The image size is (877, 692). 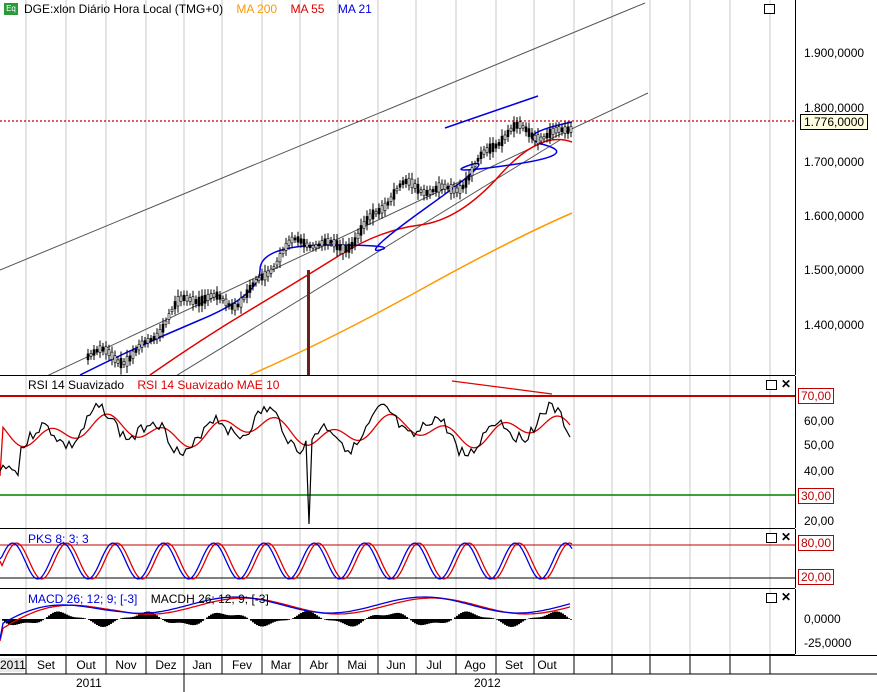 I want to click on maximize-price-button, so click(x=769, y=9).